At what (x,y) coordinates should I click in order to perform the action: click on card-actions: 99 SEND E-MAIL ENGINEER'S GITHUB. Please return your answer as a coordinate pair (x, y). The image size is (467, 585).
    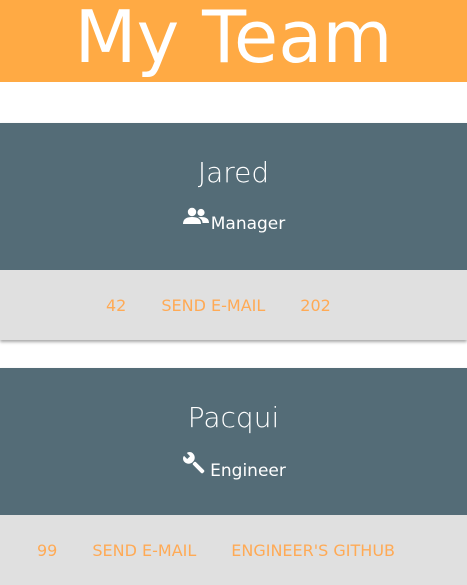
    Looking at the image, I should click on (233, 550).